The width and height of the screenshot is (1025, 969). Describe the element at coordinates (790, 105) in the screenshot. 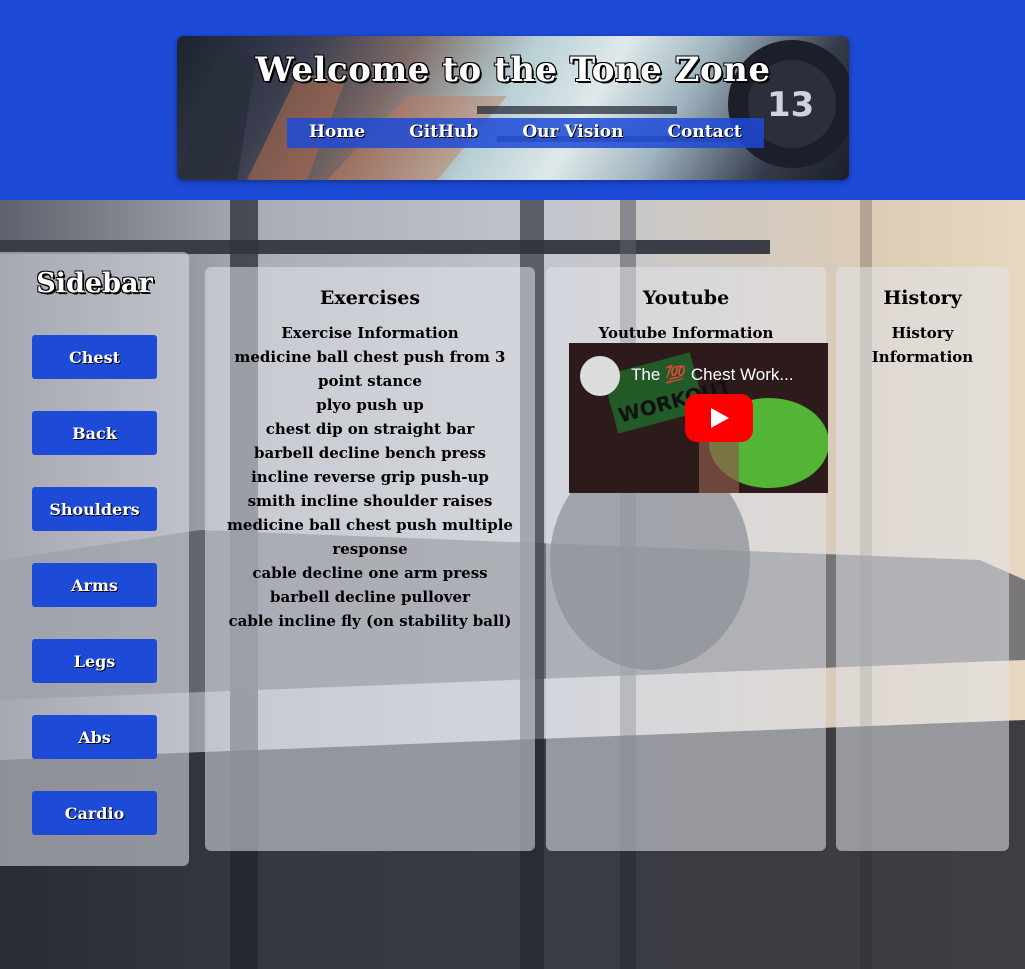

I see `svg-text: 13` at that location.